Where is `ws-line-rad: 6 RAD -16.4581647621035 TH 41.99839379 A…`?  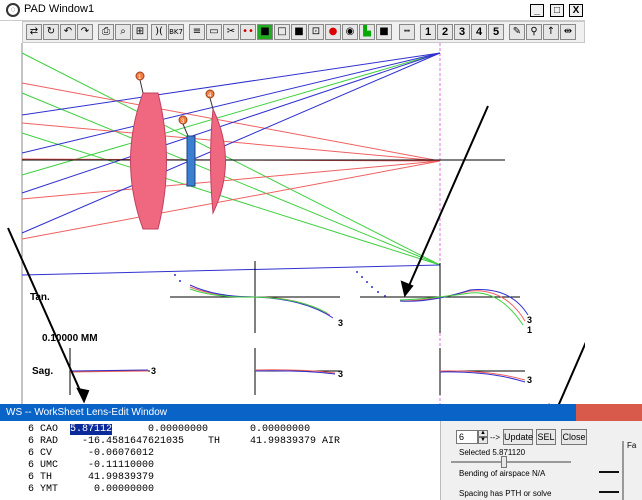
ws-line-rad: 6 RAD -16.4581647621035 TH 41.99839379 A… is located at coordinates (184, 441).